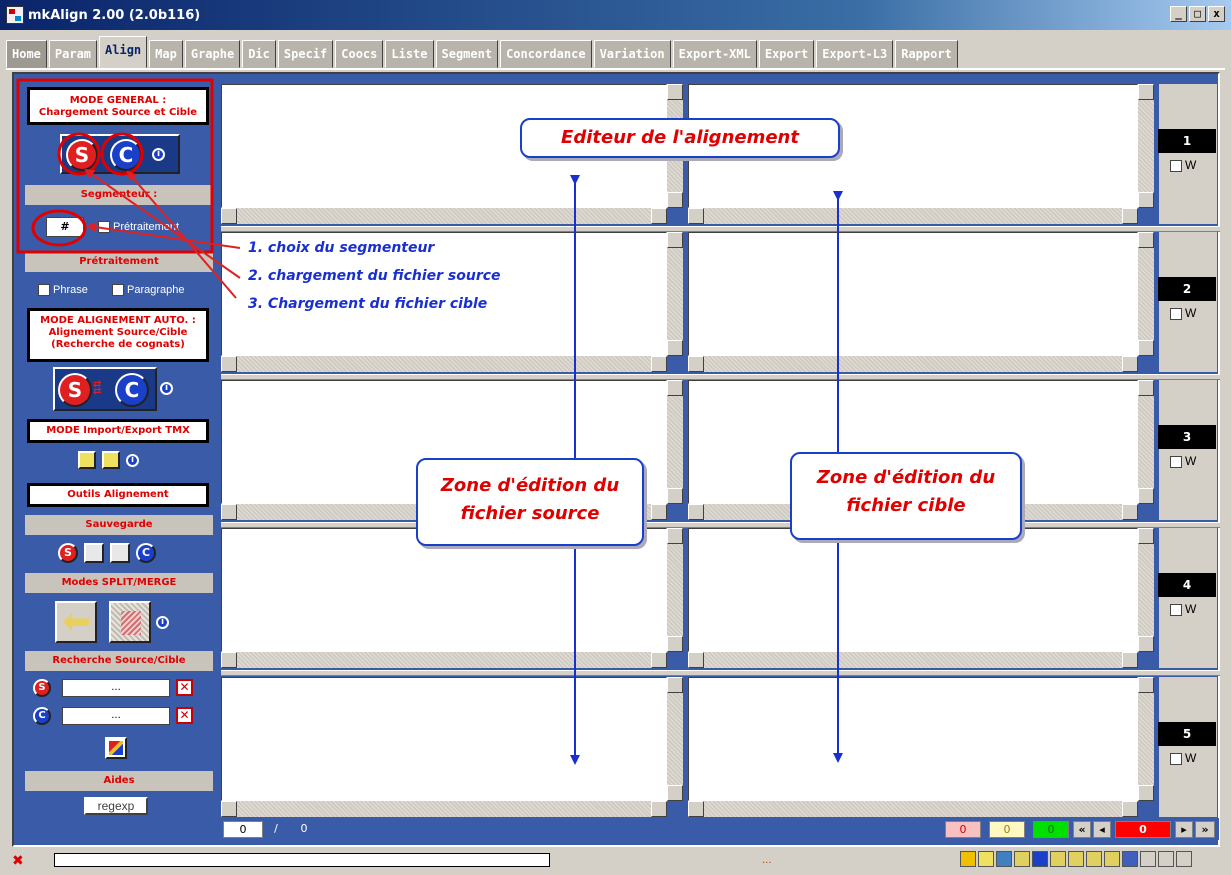  What do you see at coordinates (786, 54) in the screenshot?
I see `tab-export: Export` at bounding box center [786, 54].